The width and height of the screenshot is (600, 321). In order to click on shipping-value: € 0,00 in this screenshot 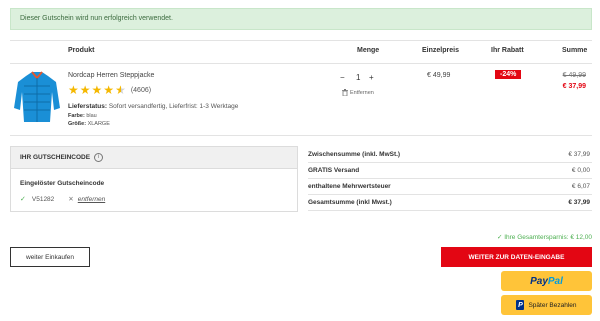, I will do `click(580, 170)`.